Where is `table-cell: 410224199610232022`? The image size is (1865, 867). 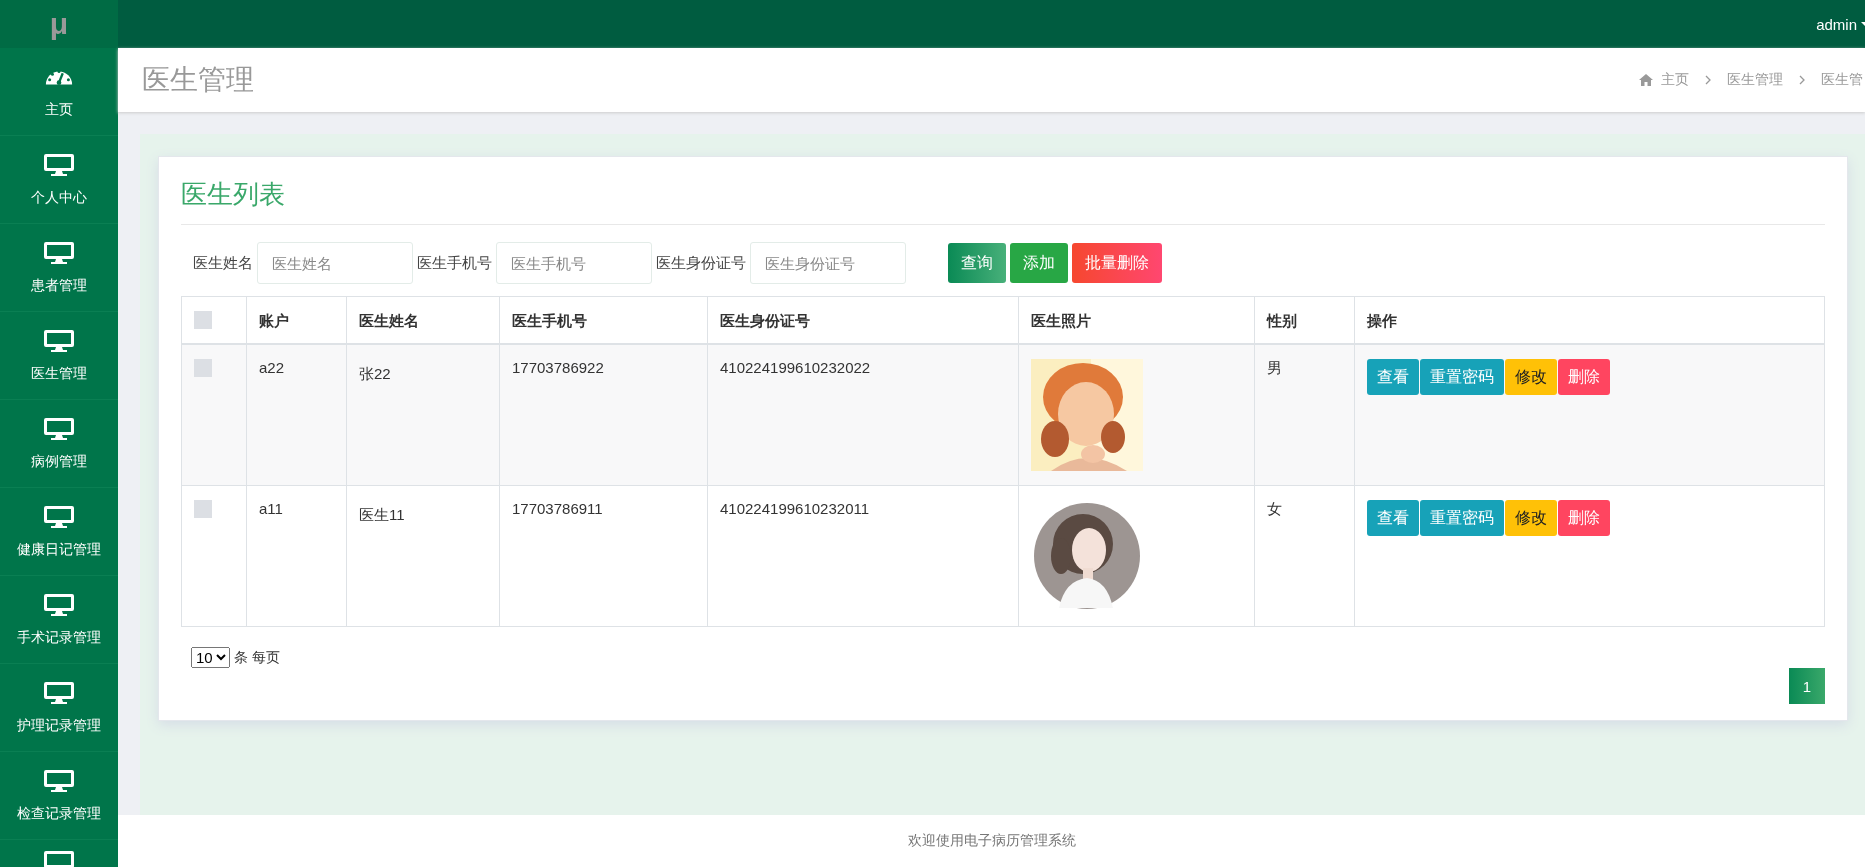 table-cell: 410224199610232022 is located at coordinates (795, 367).